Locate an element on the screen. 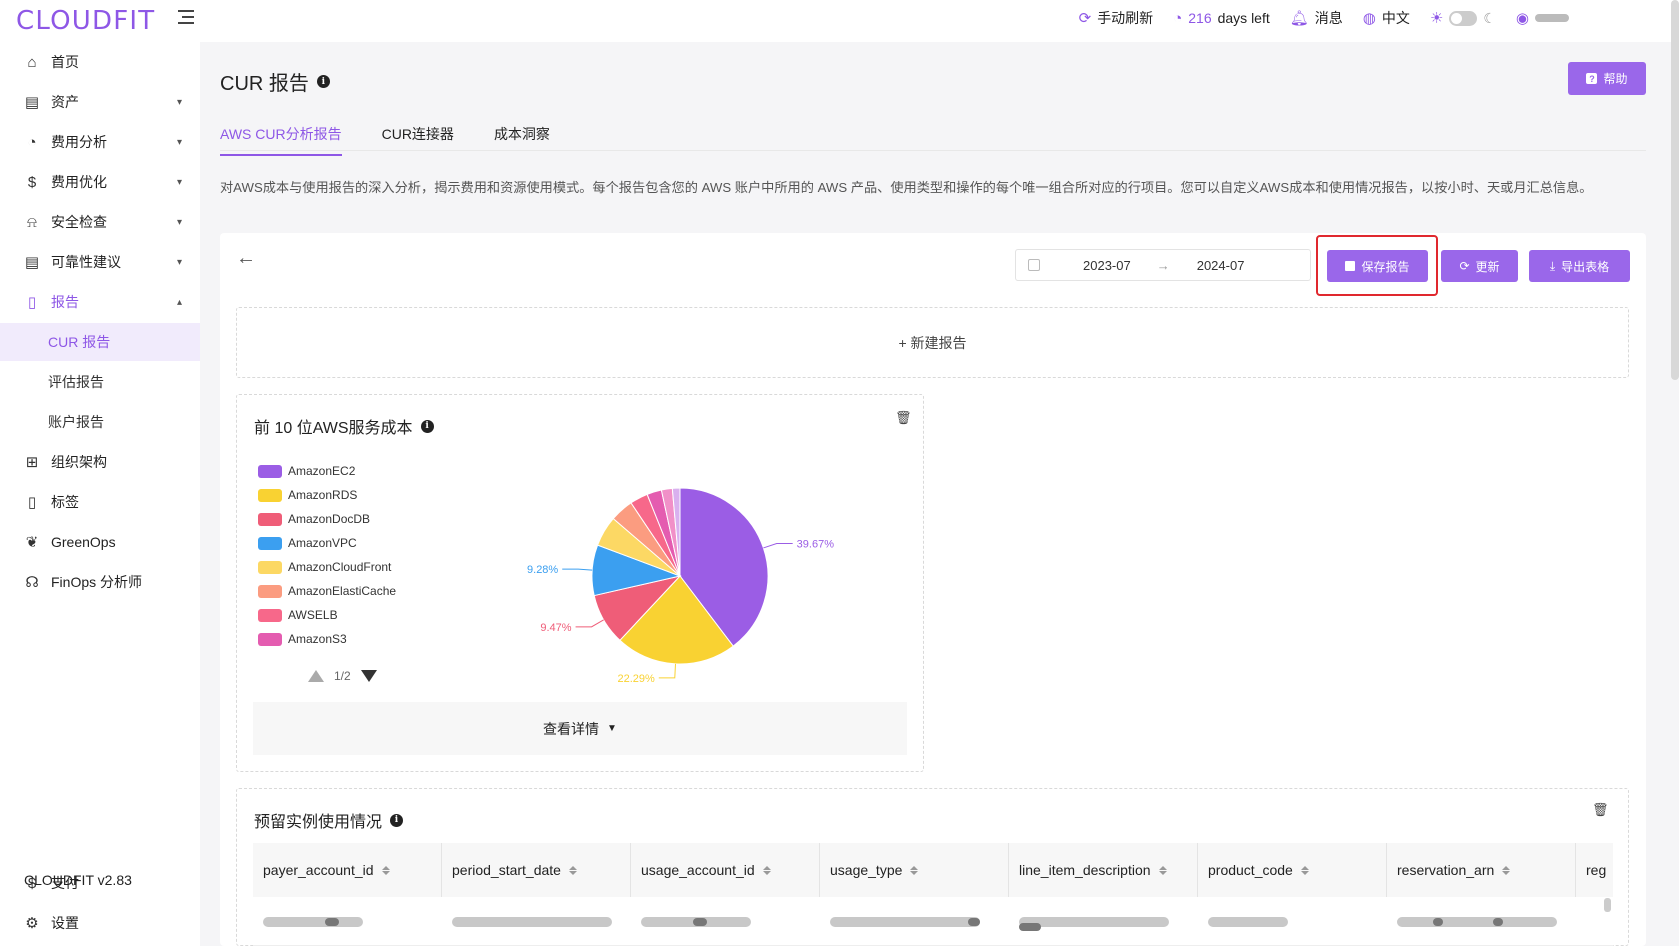  sidebar-item-settings: ⚙ 设置 is located at coordinates (100, 923).